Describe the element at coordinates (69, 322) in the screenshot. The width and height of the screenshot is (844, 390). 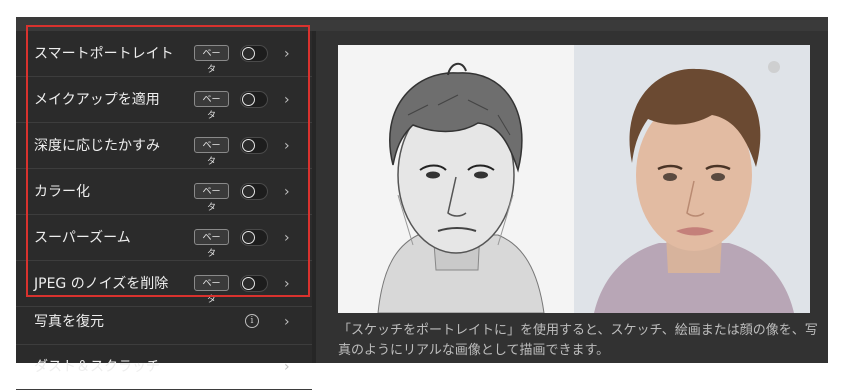
I see `filter-label: 写真を復元` at that location.